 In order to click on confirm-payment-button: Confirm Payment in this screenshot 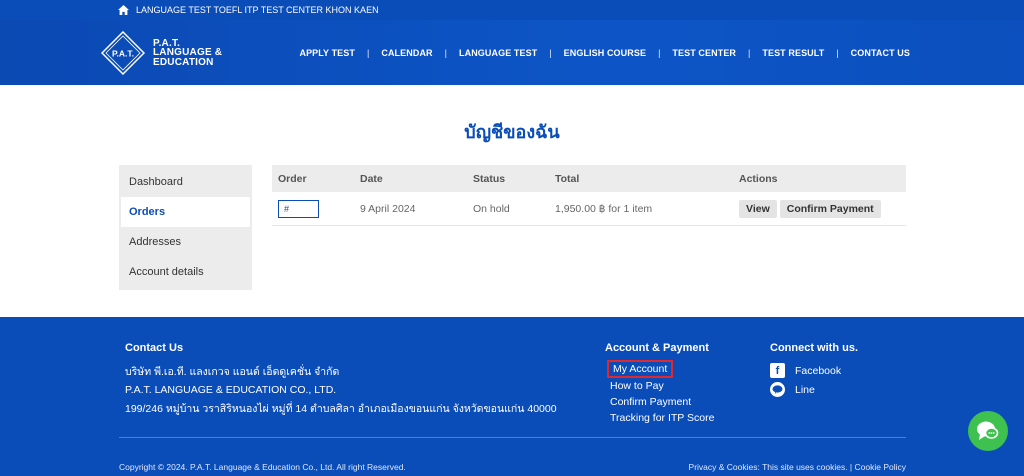, I will do `click(830, 208)`.